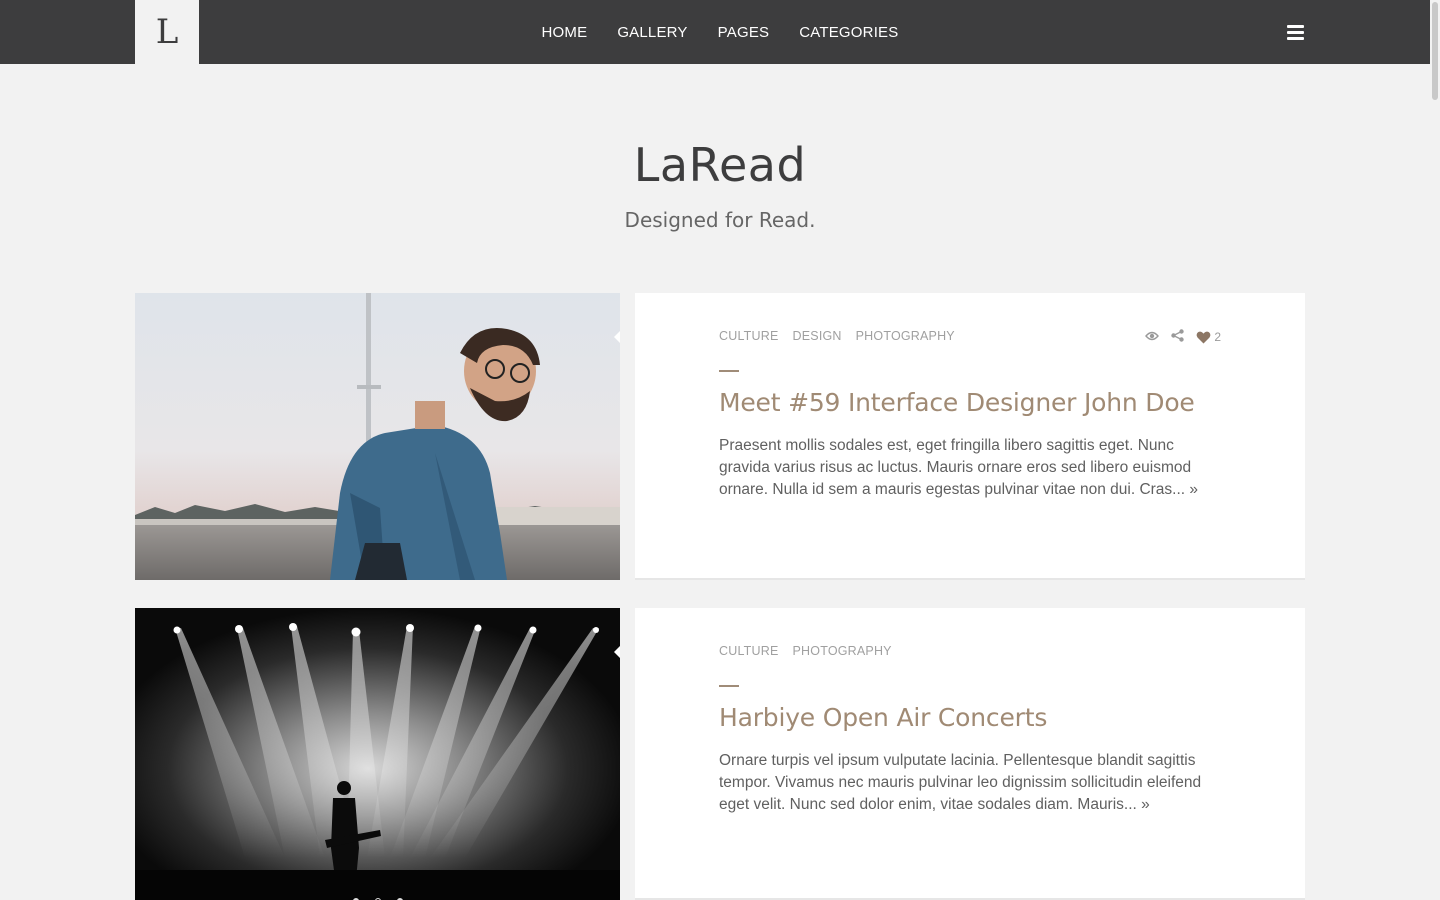 The image size is (1440, 900). I want to click on page-scrollbar, so click(1435, 450).